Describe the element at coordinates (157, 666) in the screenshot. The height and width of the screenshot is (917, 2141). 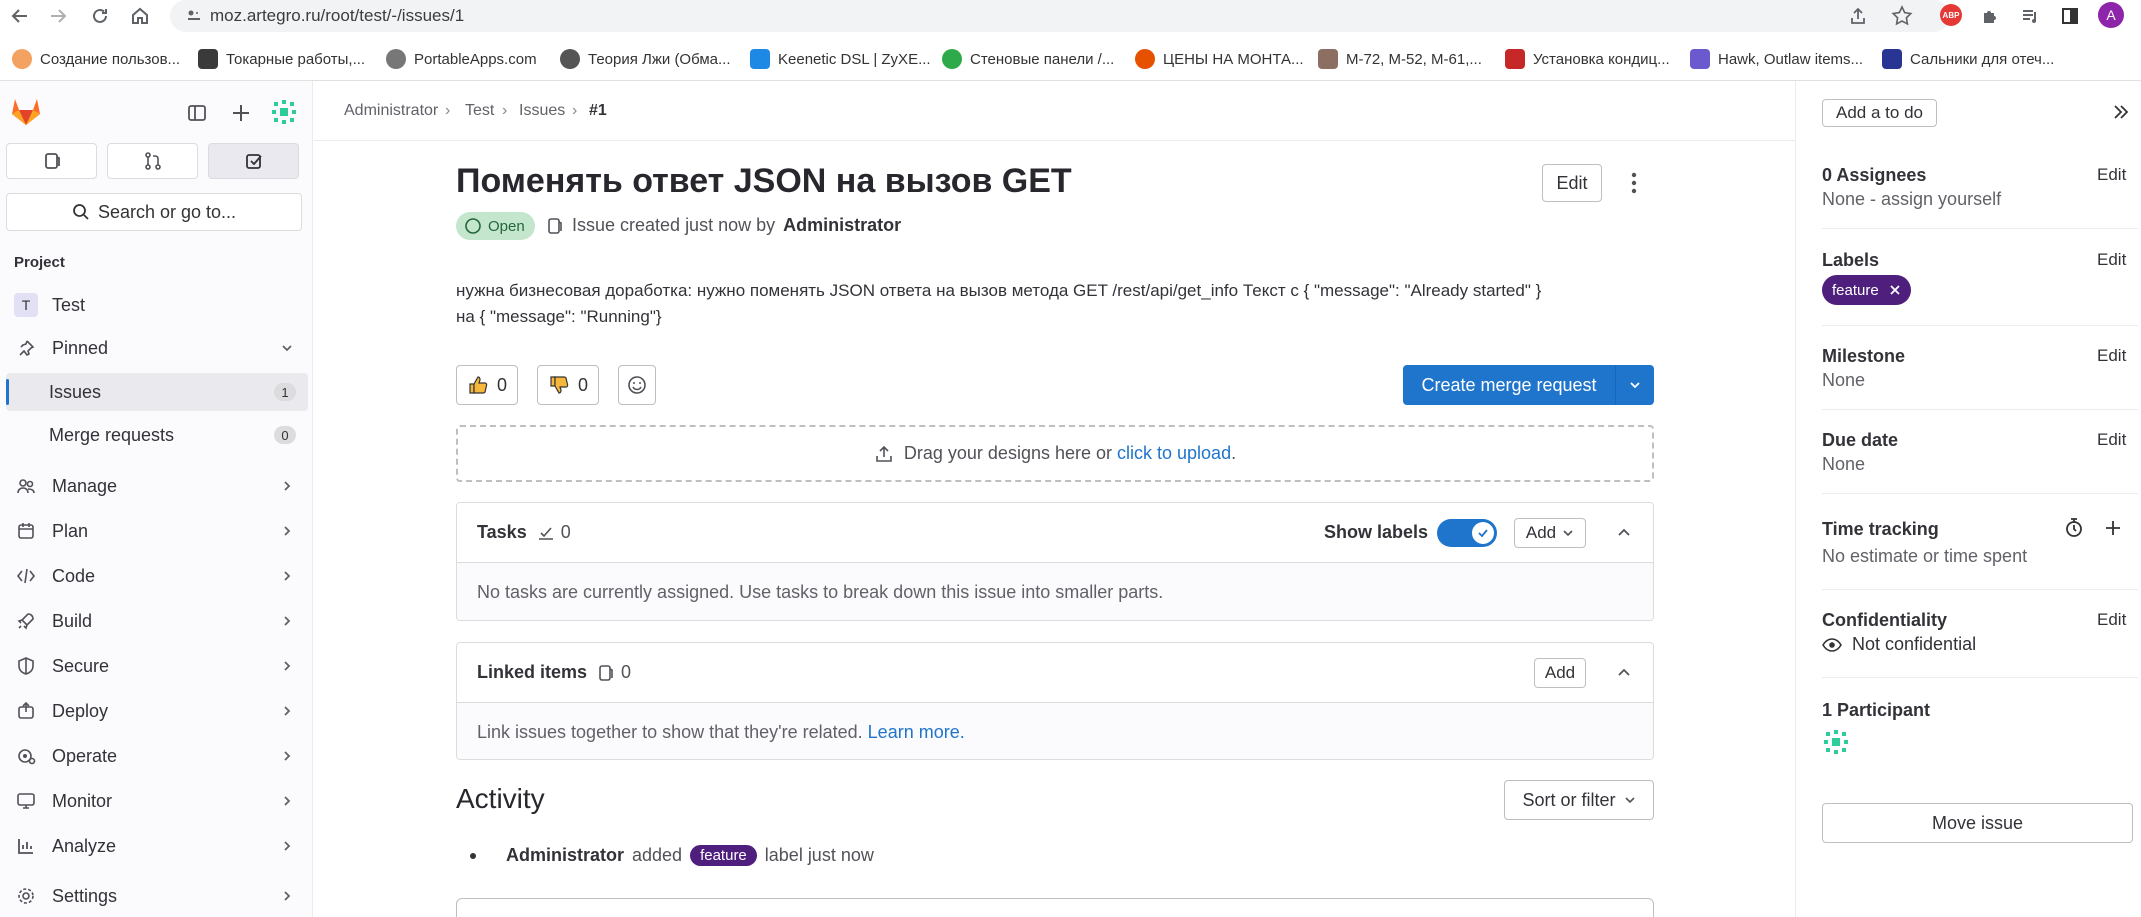
I see `sidebar-item-secure: Secure` at that location.